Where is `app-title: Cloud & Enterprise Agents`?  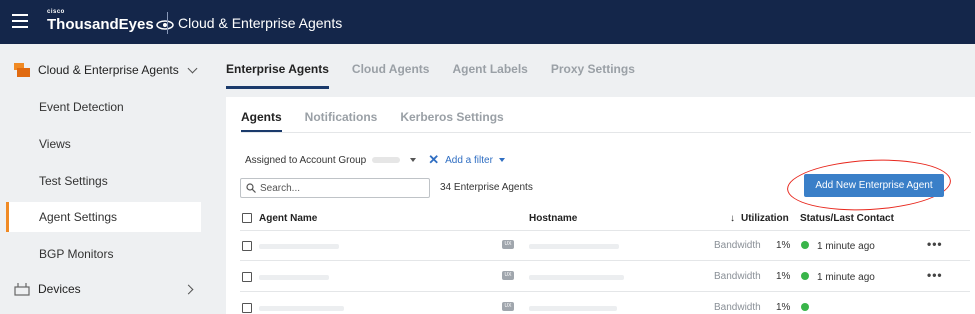 app-title: Cloud & Enterprise Agents is located at coordinates (260, 23).